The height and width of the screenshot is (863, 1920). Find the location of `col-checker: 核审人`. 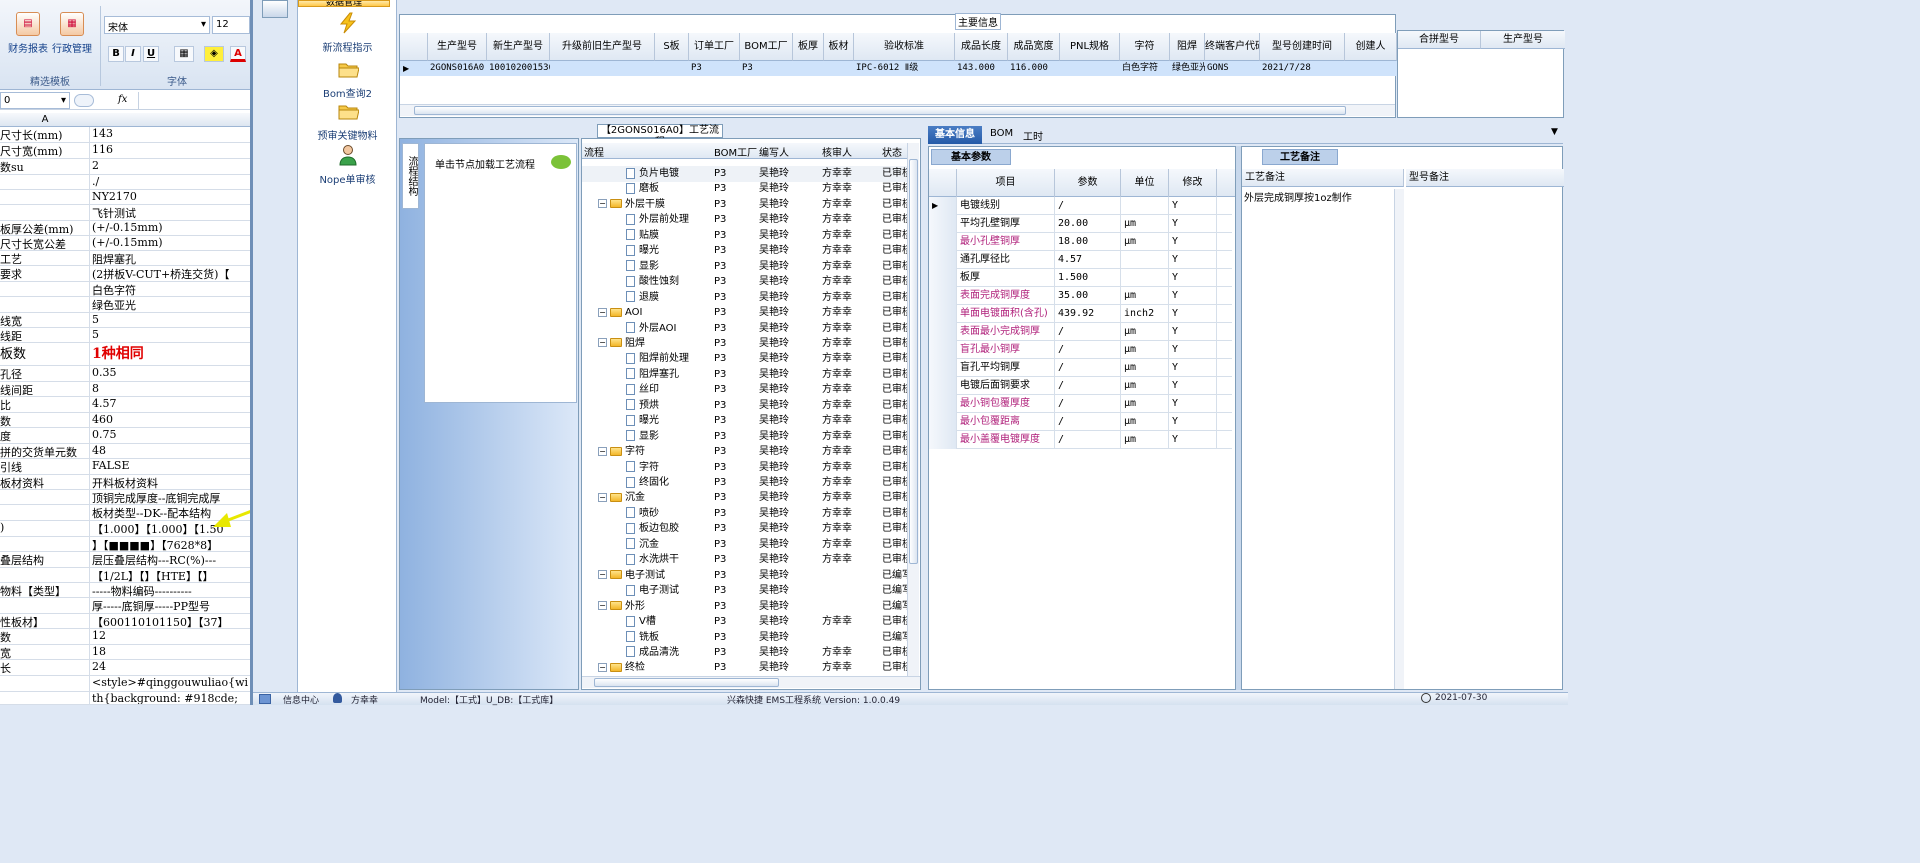

col-checker: 核审人 is located at coordinates (837, 151).